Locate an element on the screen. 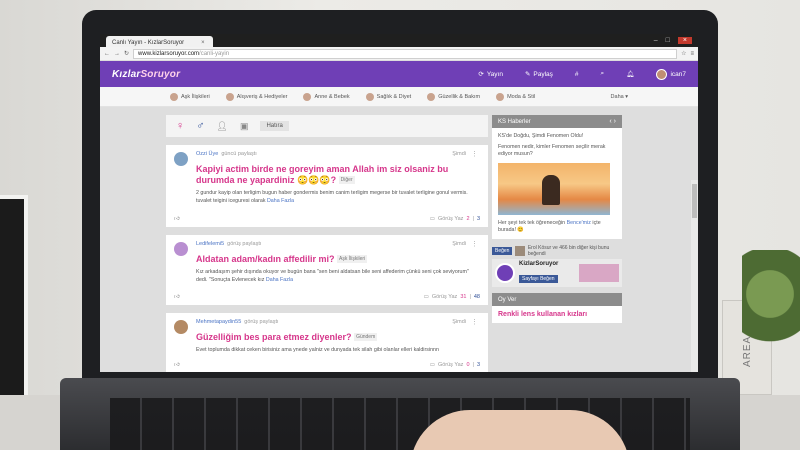  news-line-1: KS'de Doğdu, Şimdi Fenomen Oldu! is located at coordinates (541, 136).